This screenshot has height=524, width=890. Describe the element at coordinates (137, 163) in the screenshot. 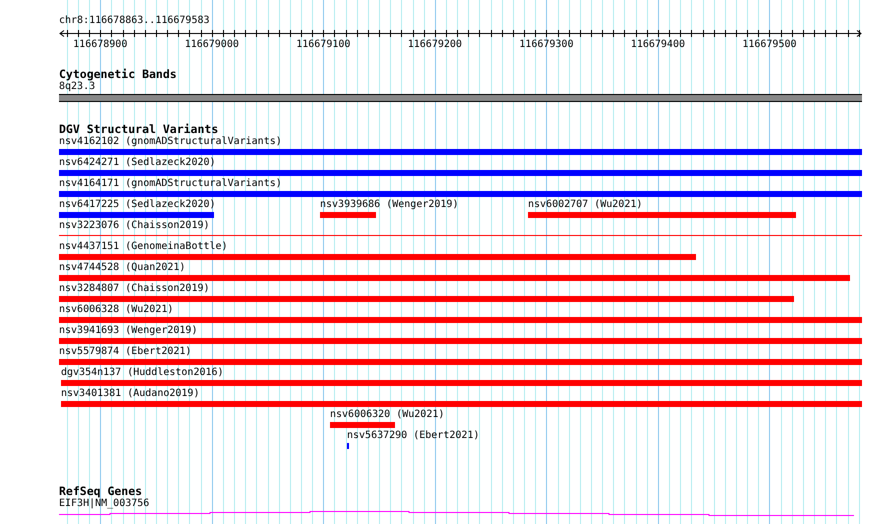

I see `variant-label: nsv6424271 (Sedlazeck2020)` at that location.